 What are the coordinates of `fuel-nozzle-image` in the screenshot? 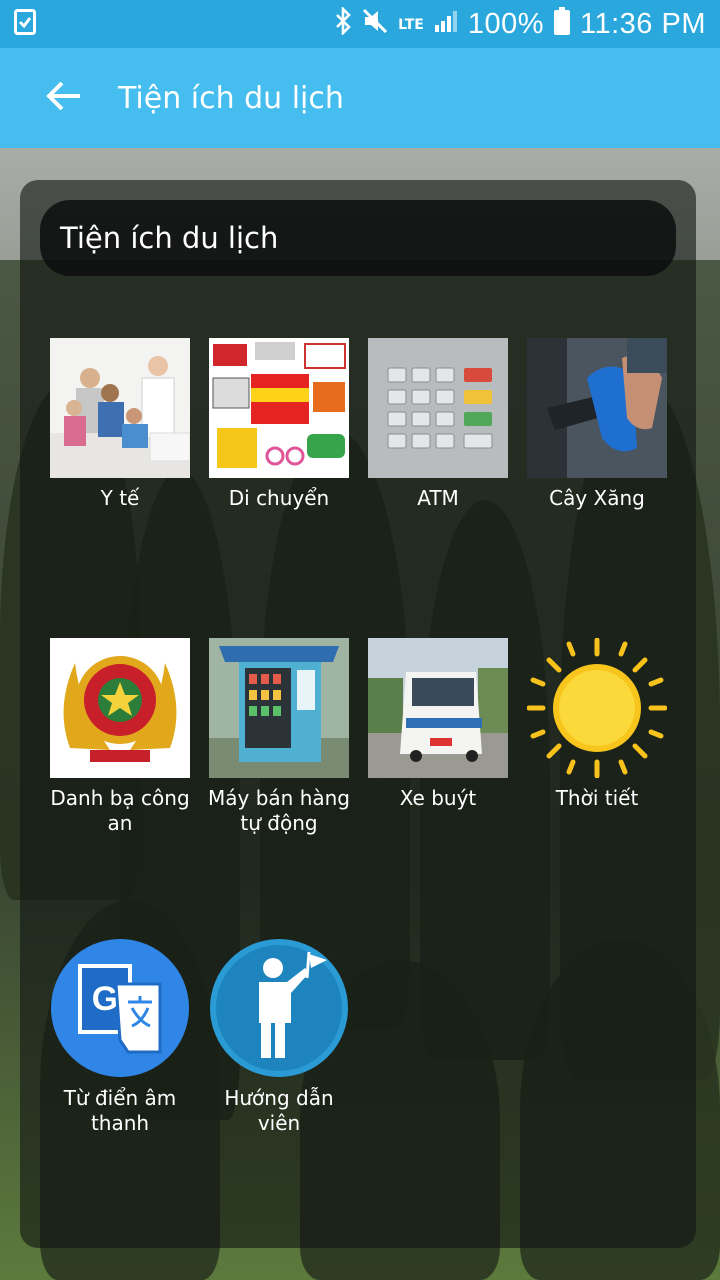 It's located at (597, 408).